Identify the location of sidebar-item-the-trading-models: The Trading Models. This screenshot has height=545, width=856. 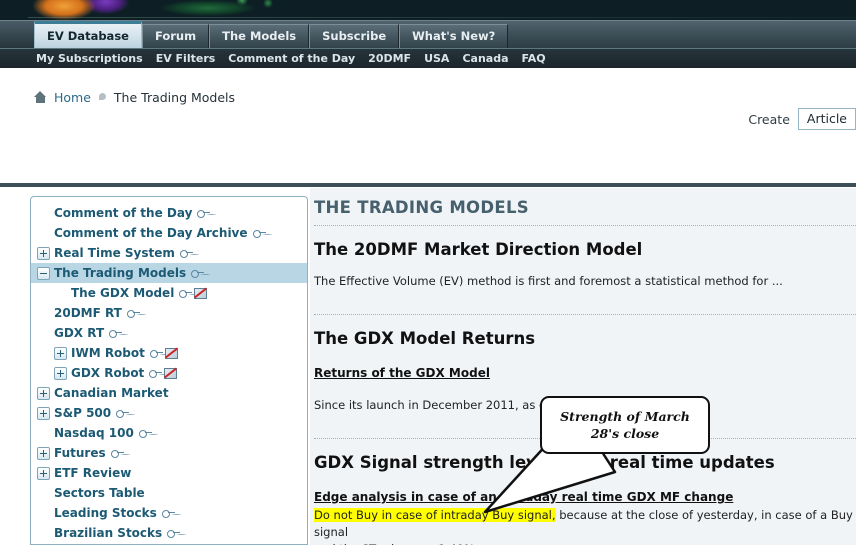
(169, 273).